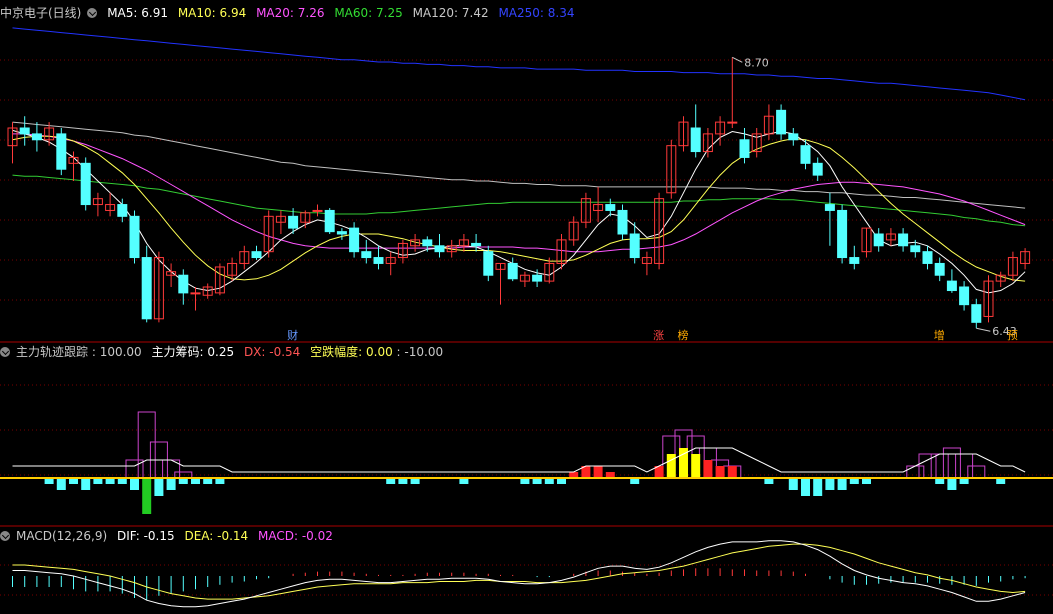 This screenshot has height=614, width=1053. Describe the element at coordinates (519, 460) in the screenshot. I see `indicator-line` at that location.